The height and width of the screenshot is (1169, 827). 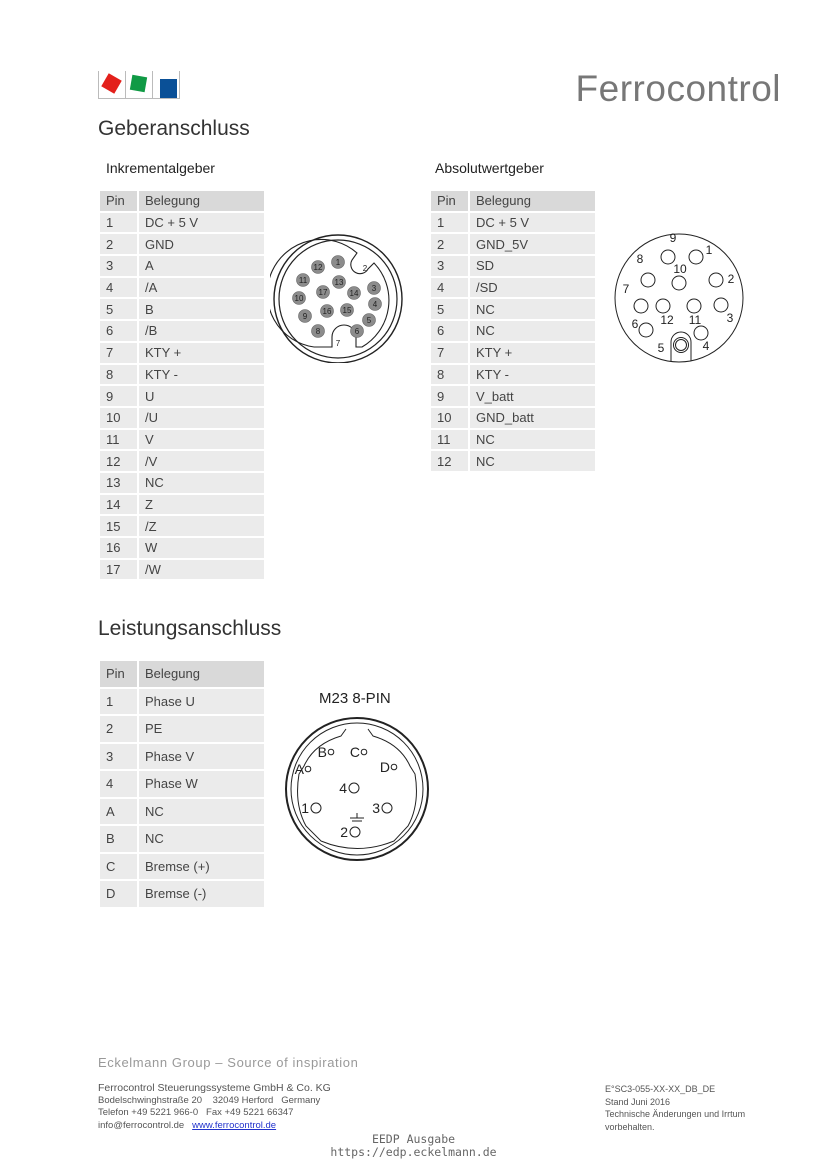 I want to click on connector-12-pins: 123456789101112, so click(x=679, y=293).